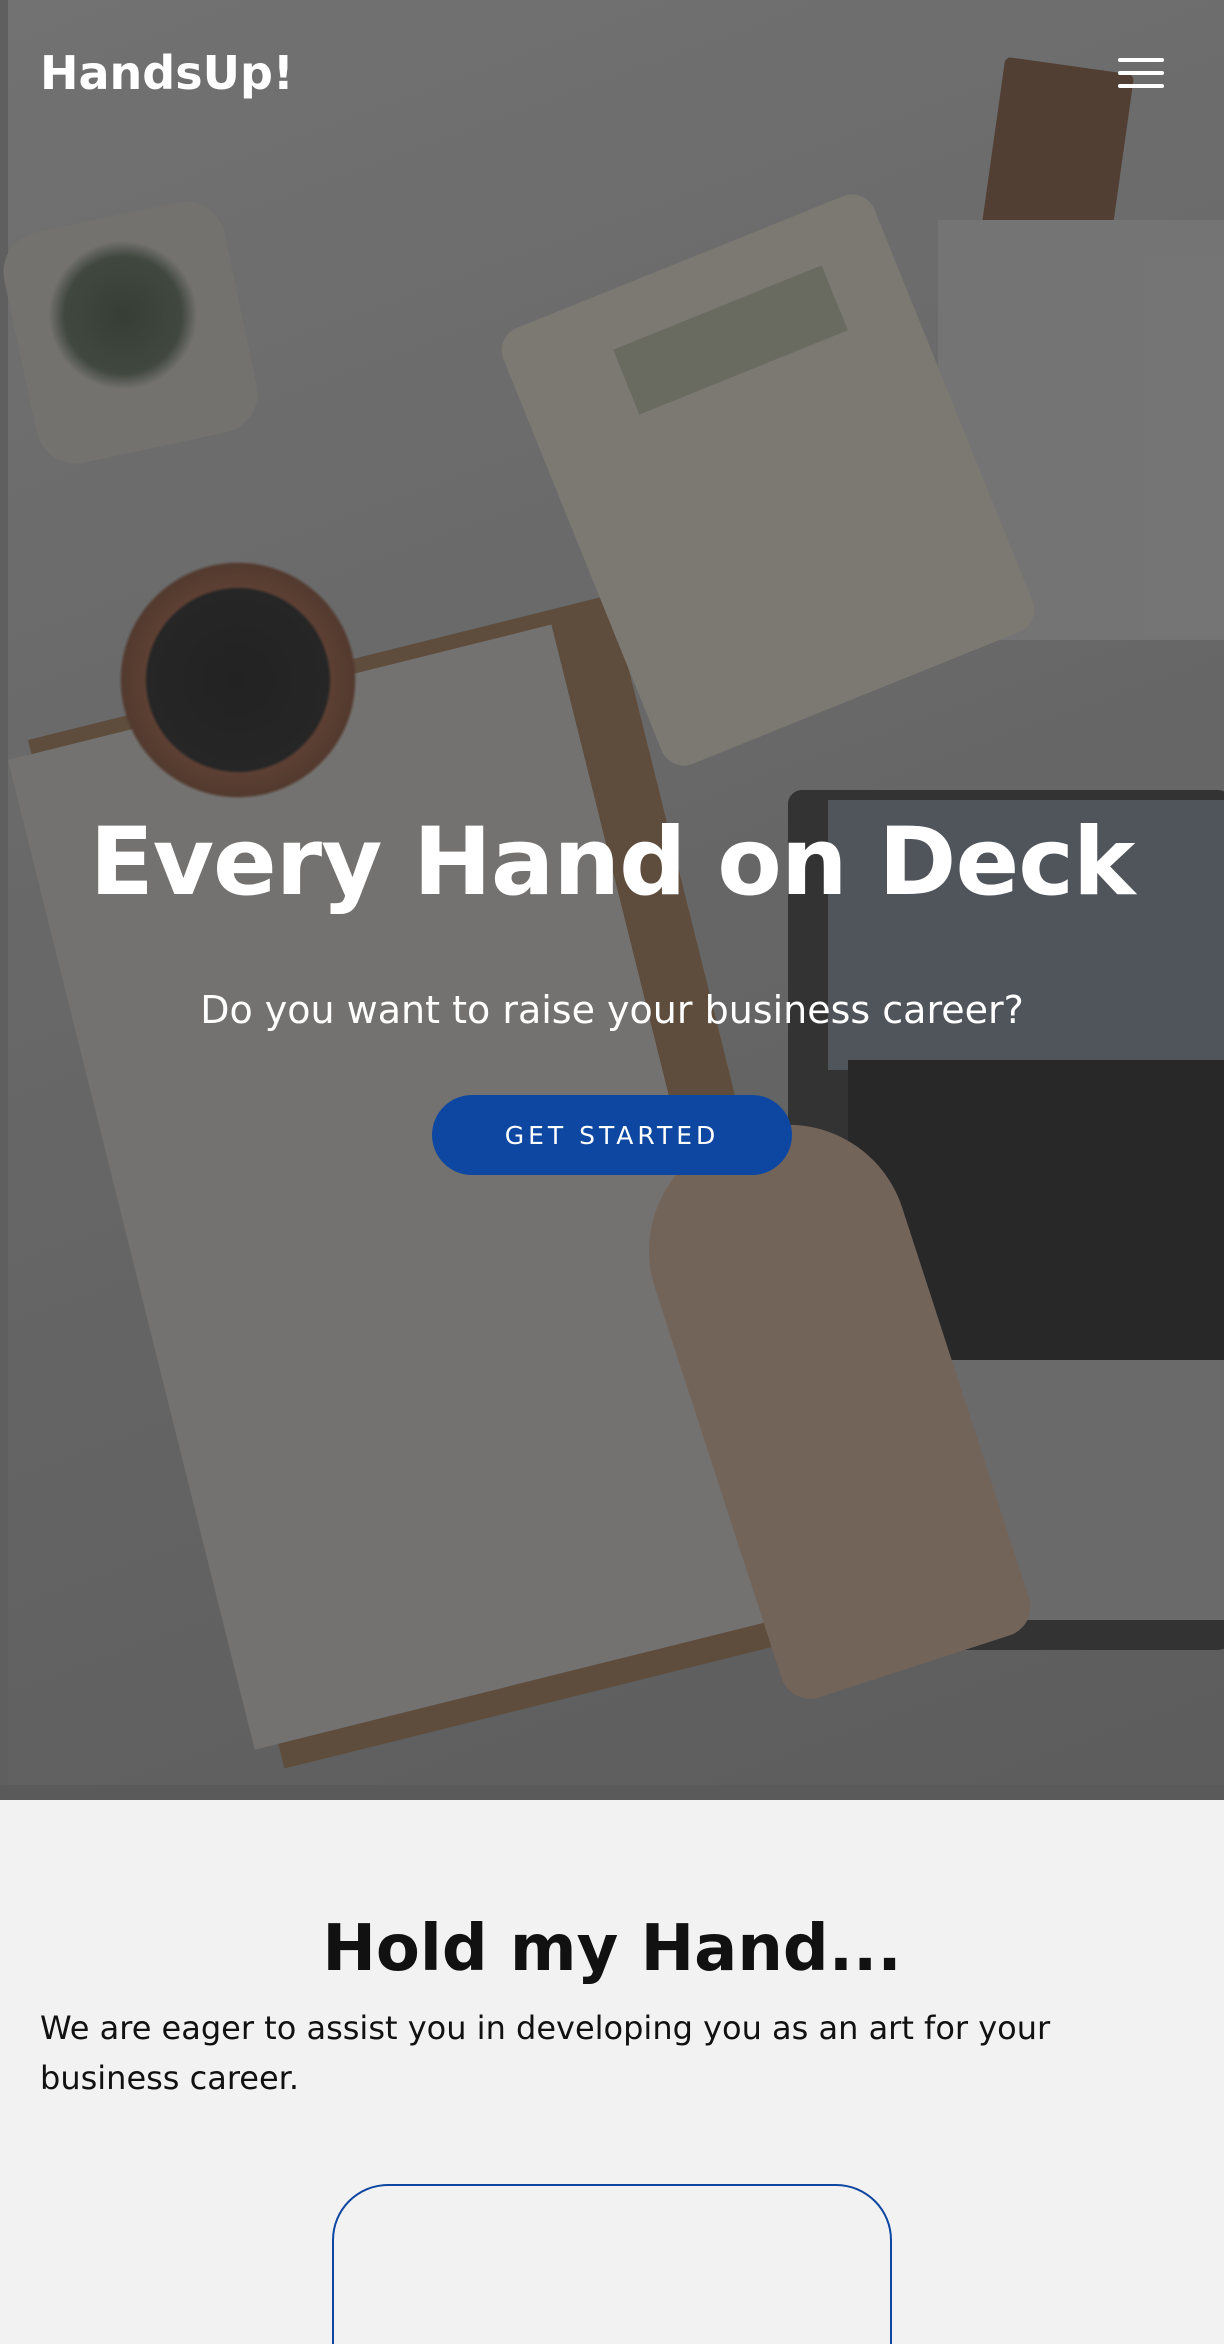 The height and width of the screenshot is (2344, 1224). What do you see at coordinates (167, 73) in the screenshot?
I see `brand-logo: HandsUp!` at bounding box center [167, 73].